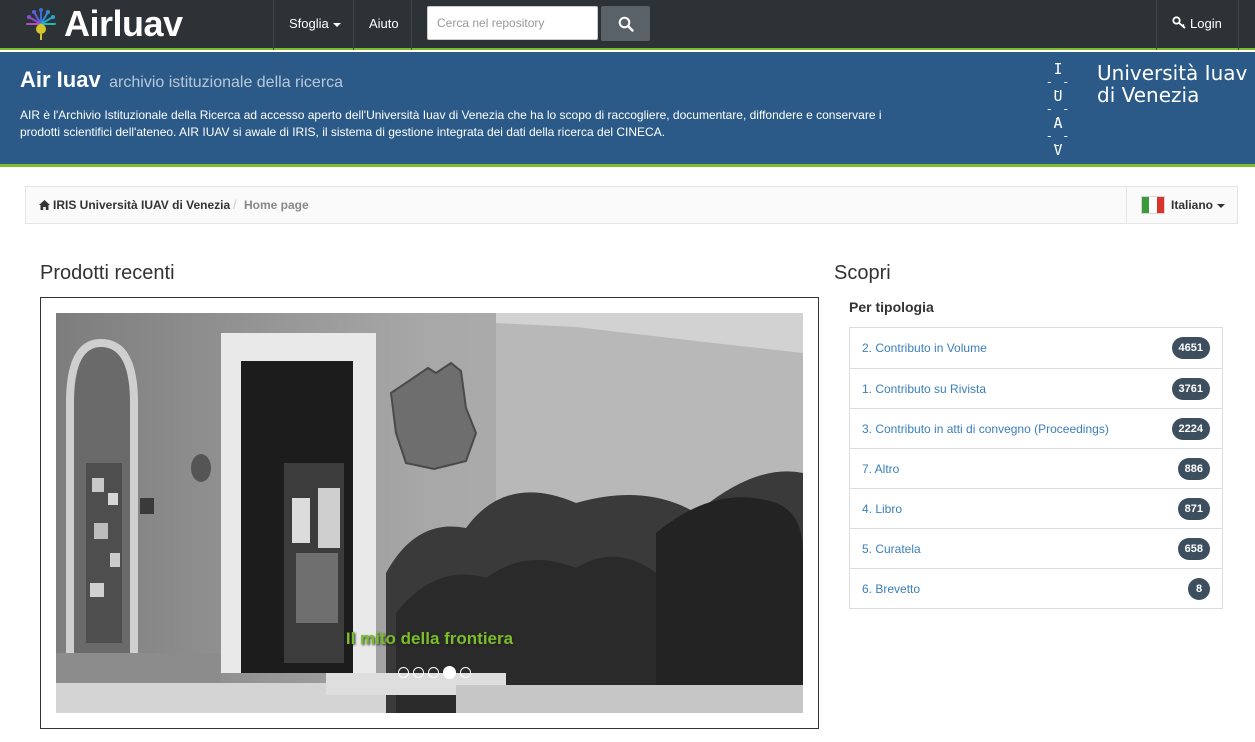 The width and height of the screenshot is (1255, 742). I want to click on language-selector: Italiano, so click(1181, 205).